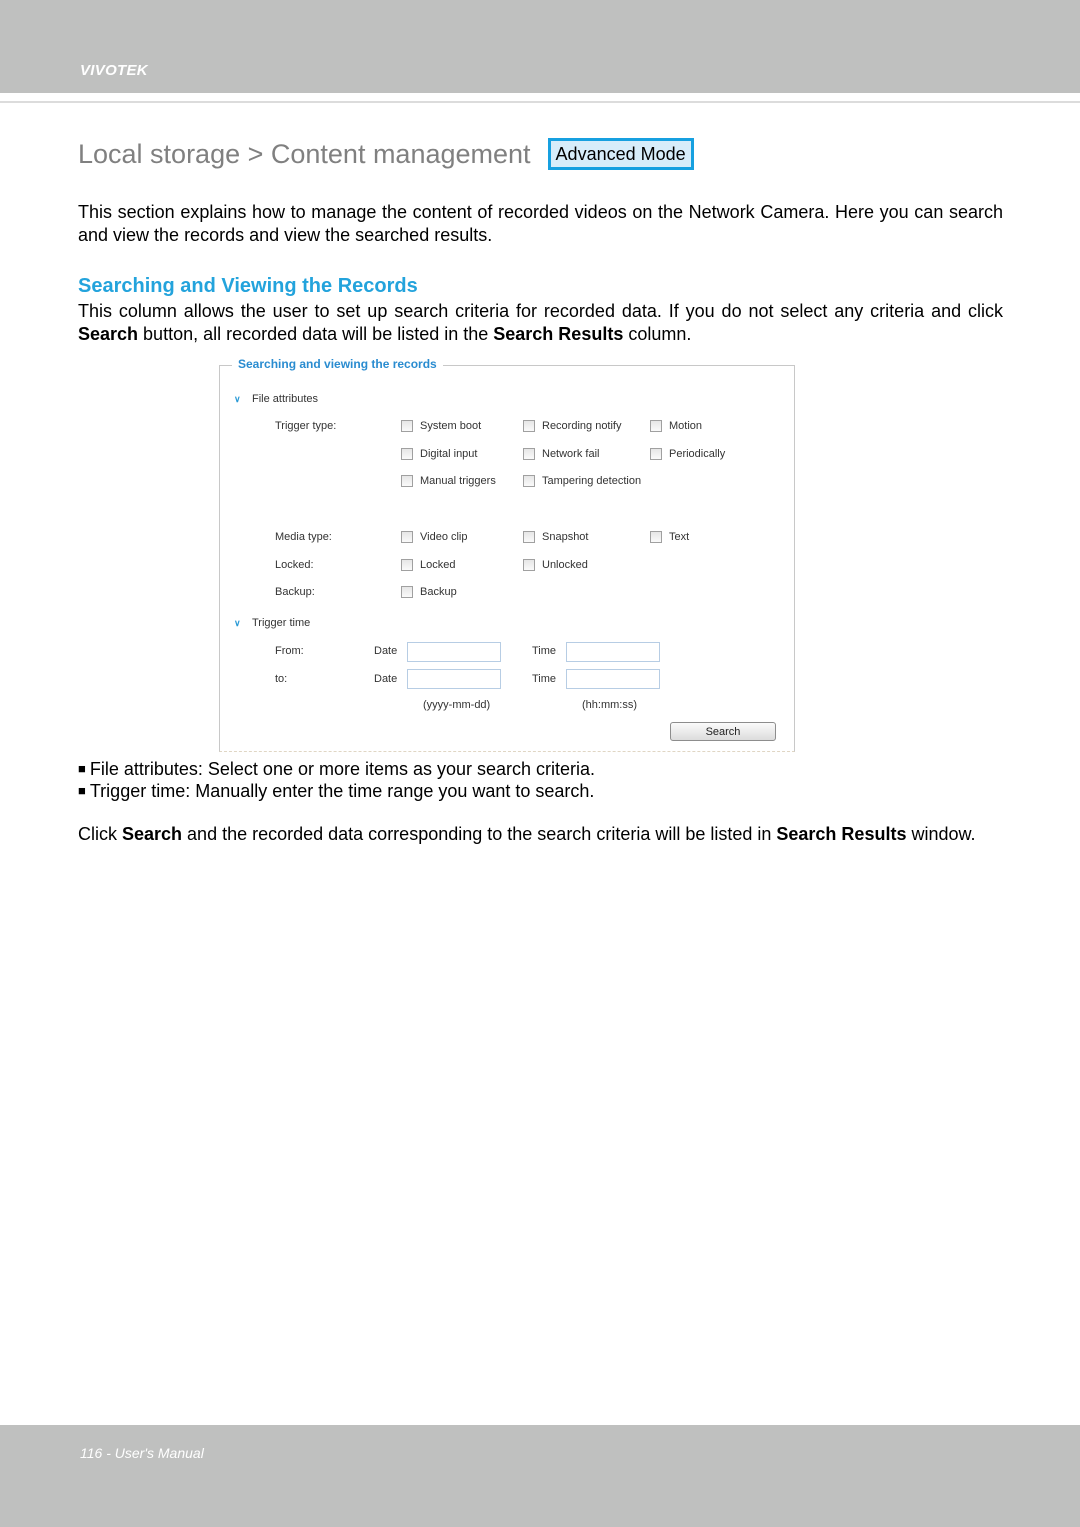 The height and width of the screenshot is (1527, 1080). I want to click on from-date-label: Date, so click(386, 651).